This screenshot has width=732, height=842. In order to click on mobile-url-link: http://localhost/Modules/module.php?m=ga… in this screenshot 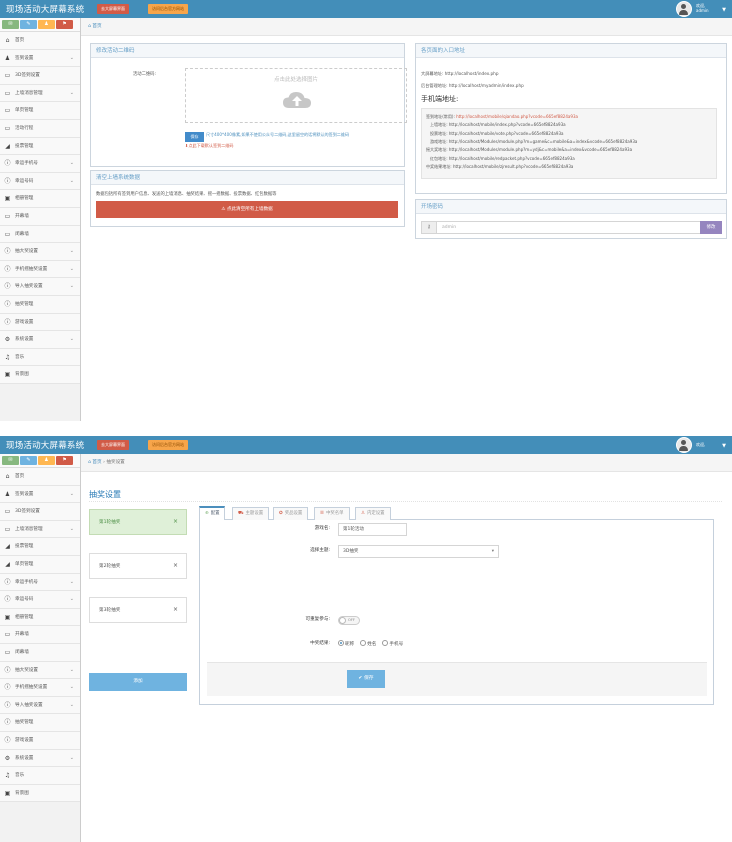, I will do `click(543, 141)`.